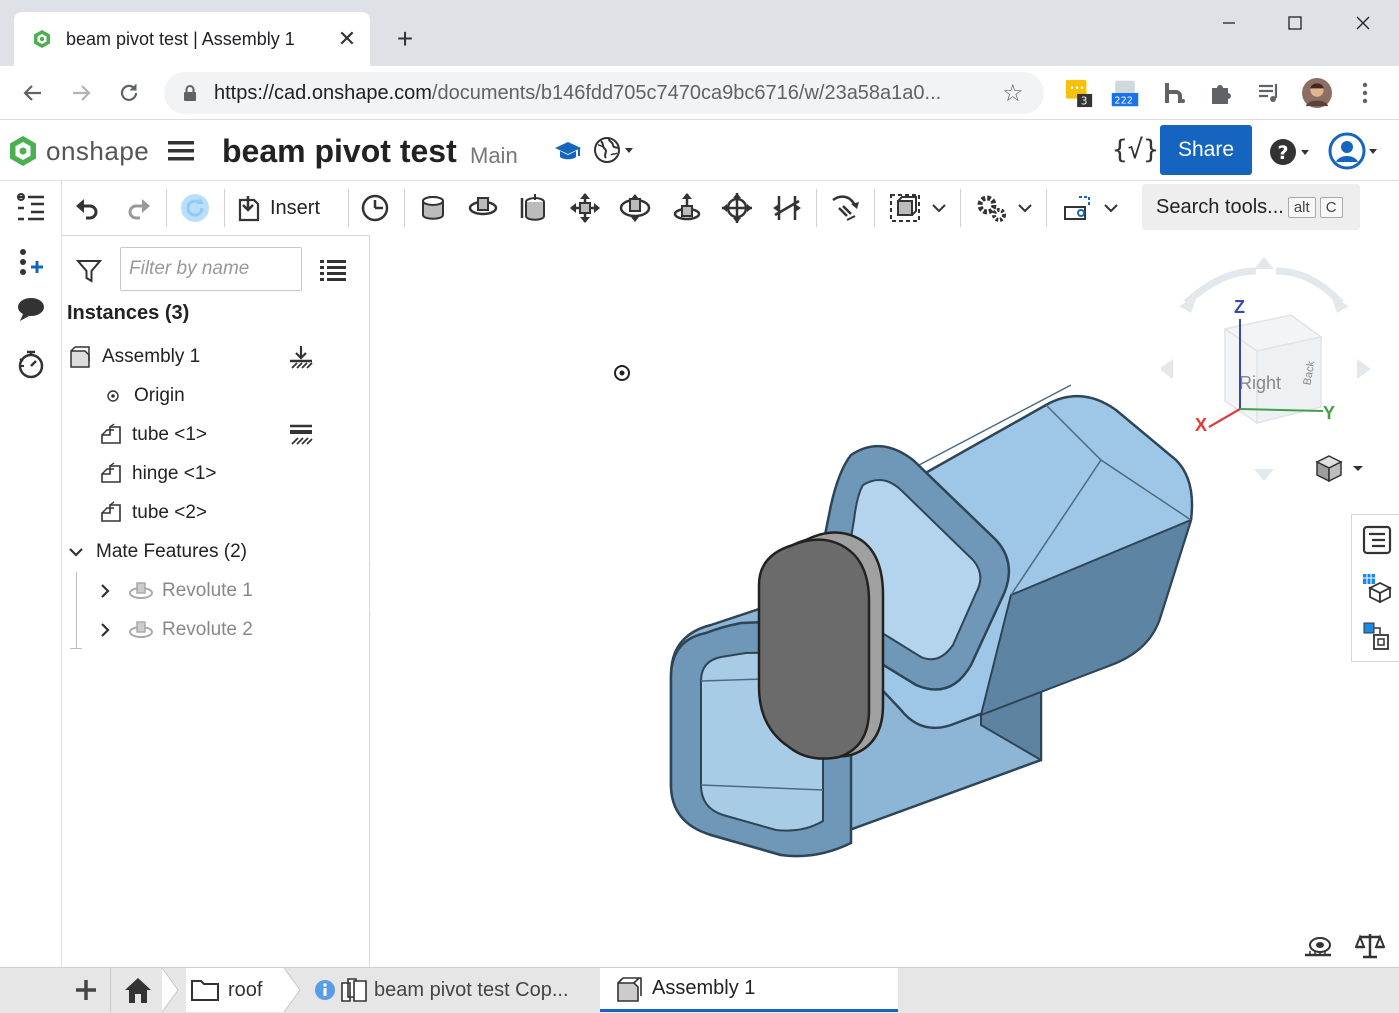 This screenshot has height=1013, width=1399. Describe the element at coordinates (301, 435) in the screenshot. I see `fixed-instance-icon` at that location.